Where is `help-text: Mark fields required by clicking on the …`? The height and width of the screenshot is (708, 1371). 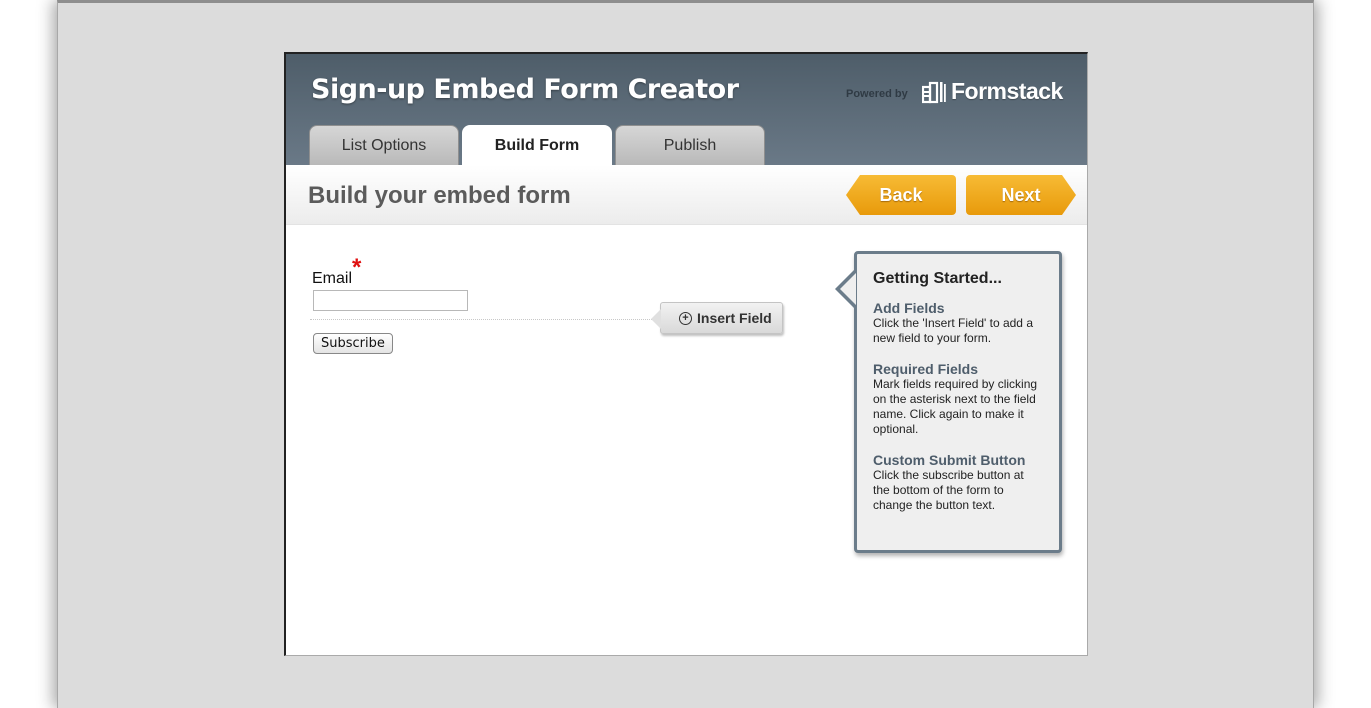
help-text: Mark fields required by clicking on the … is located at coordinates (955, 406).